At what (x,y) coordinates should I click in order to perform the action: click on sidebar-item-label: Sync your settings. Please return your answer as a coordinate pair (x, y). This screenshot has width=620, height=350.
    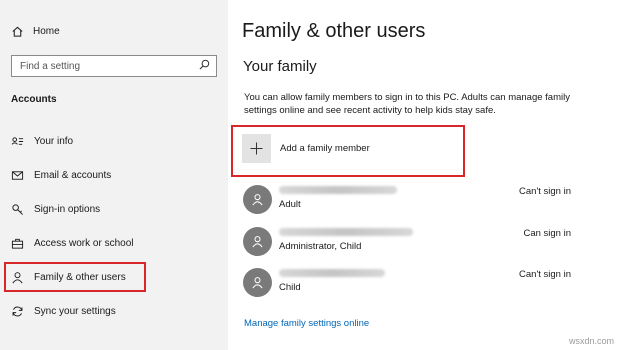
    Looking at the image, I should click on (75, 311).